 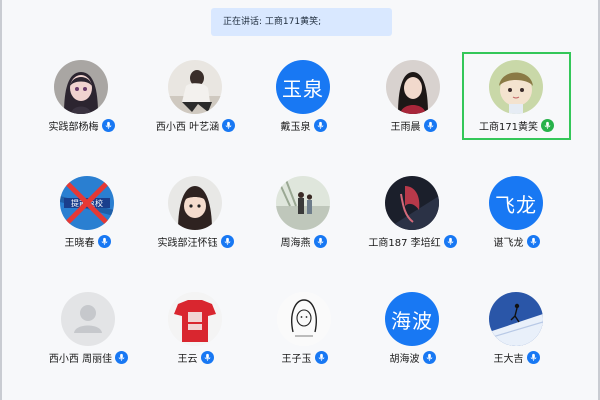 I want to click on participant-label: 王大吉, so click(x=516, y=357).